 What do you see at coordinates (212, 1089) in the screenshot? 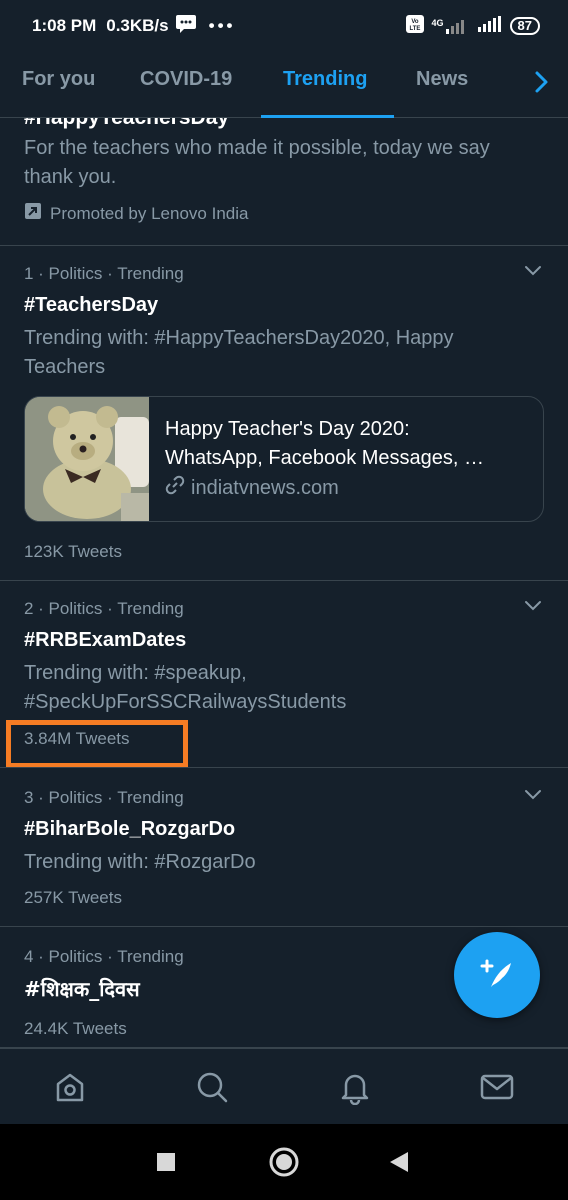
I see `search-icon` at bounding box center [212, 1089].